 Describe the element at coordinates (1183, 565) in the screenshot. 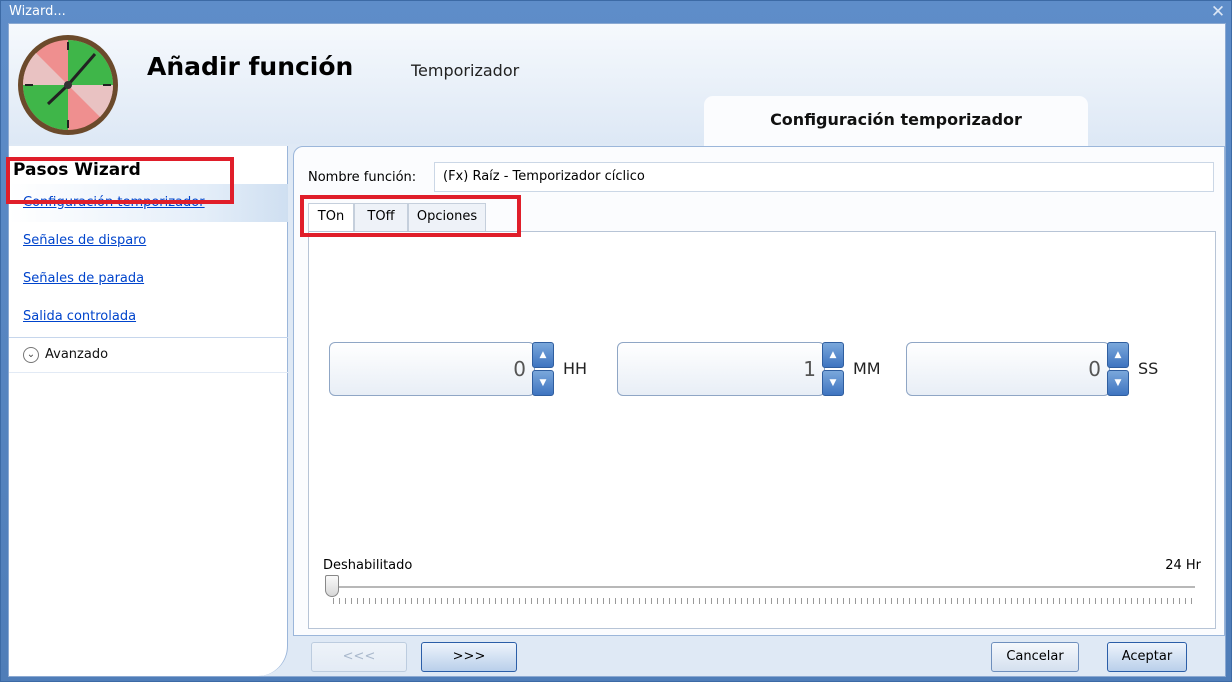

I see `slider-max-label: 24 Hr` at that location.